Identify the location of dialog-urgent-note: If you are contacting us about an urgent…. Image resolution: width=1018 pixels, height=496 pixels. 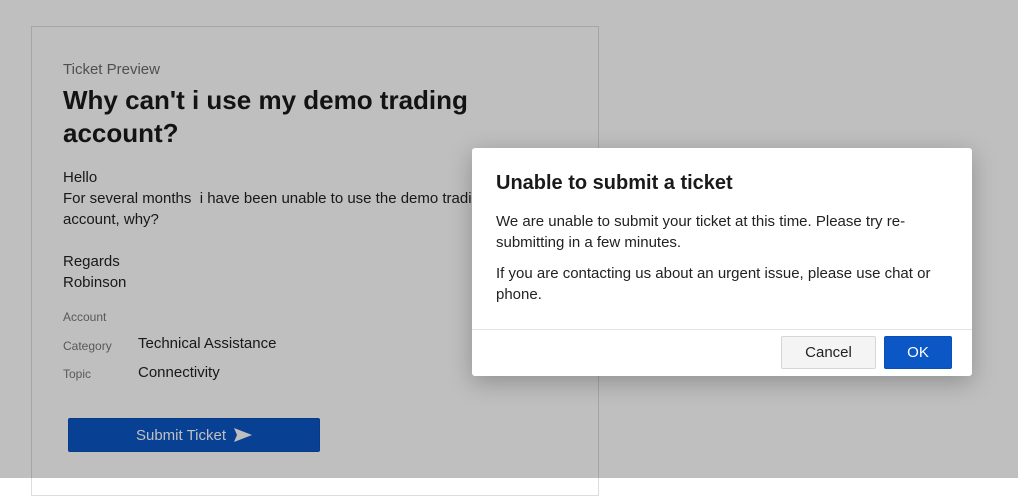
(713, 284).